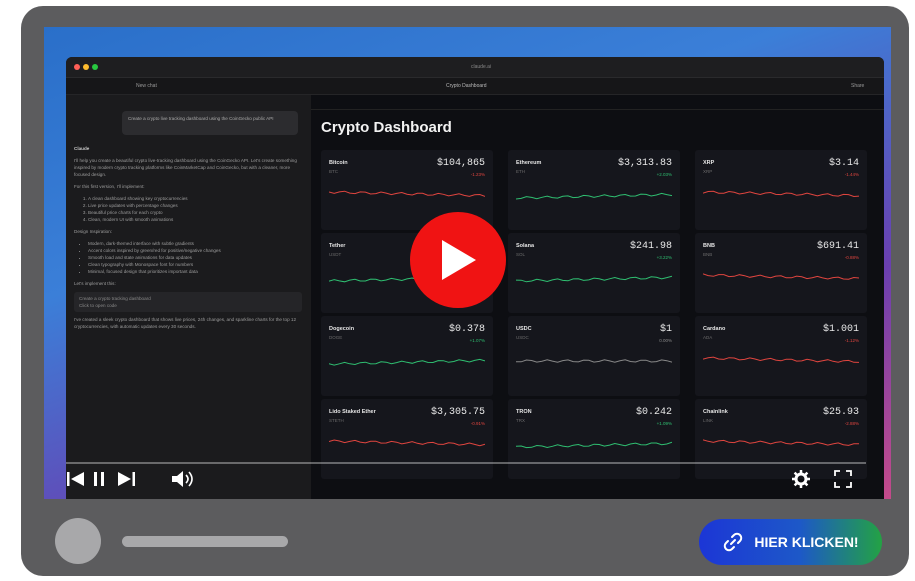 This screenshot has height=581, width=915. What do you see at coordinates (650, 246) in the screenshot?
I see `crypto-price: $241.98` at bounding box center [650, 246].